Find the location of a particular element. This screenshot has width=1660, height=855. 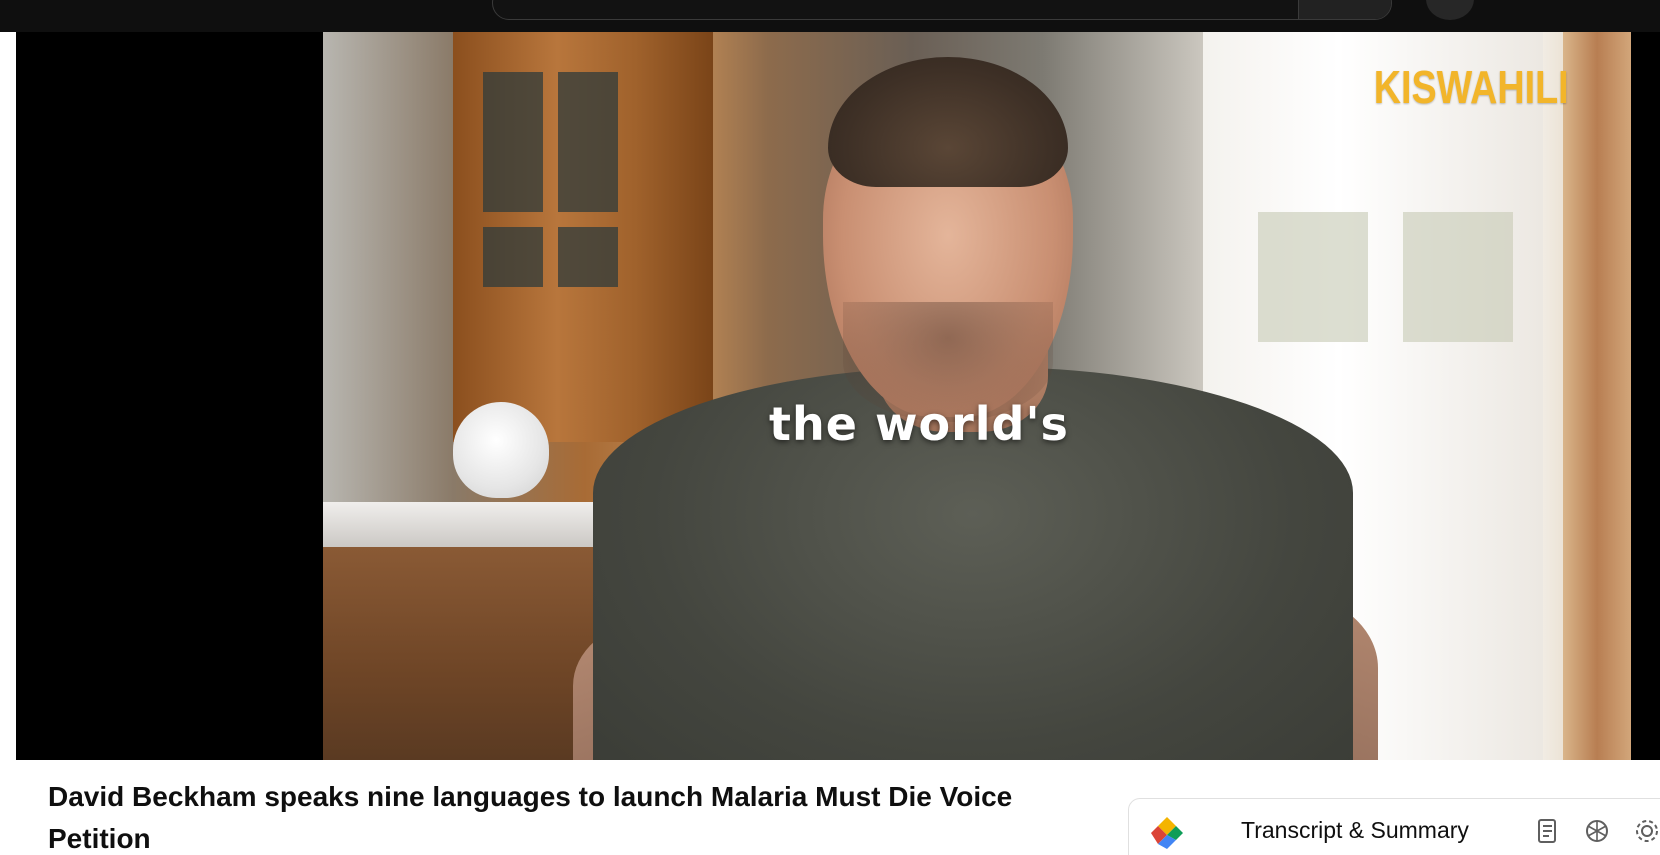

masthead is located at coordinates (830, 16).